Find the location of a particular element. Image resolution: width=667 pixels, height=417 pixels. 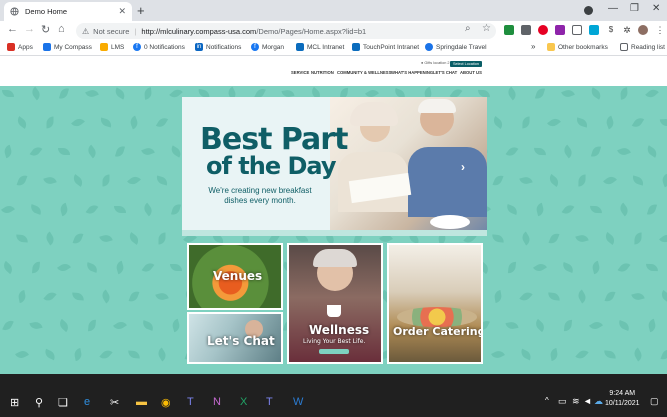

facebook-icon: f is located at coordinates (137, 47).